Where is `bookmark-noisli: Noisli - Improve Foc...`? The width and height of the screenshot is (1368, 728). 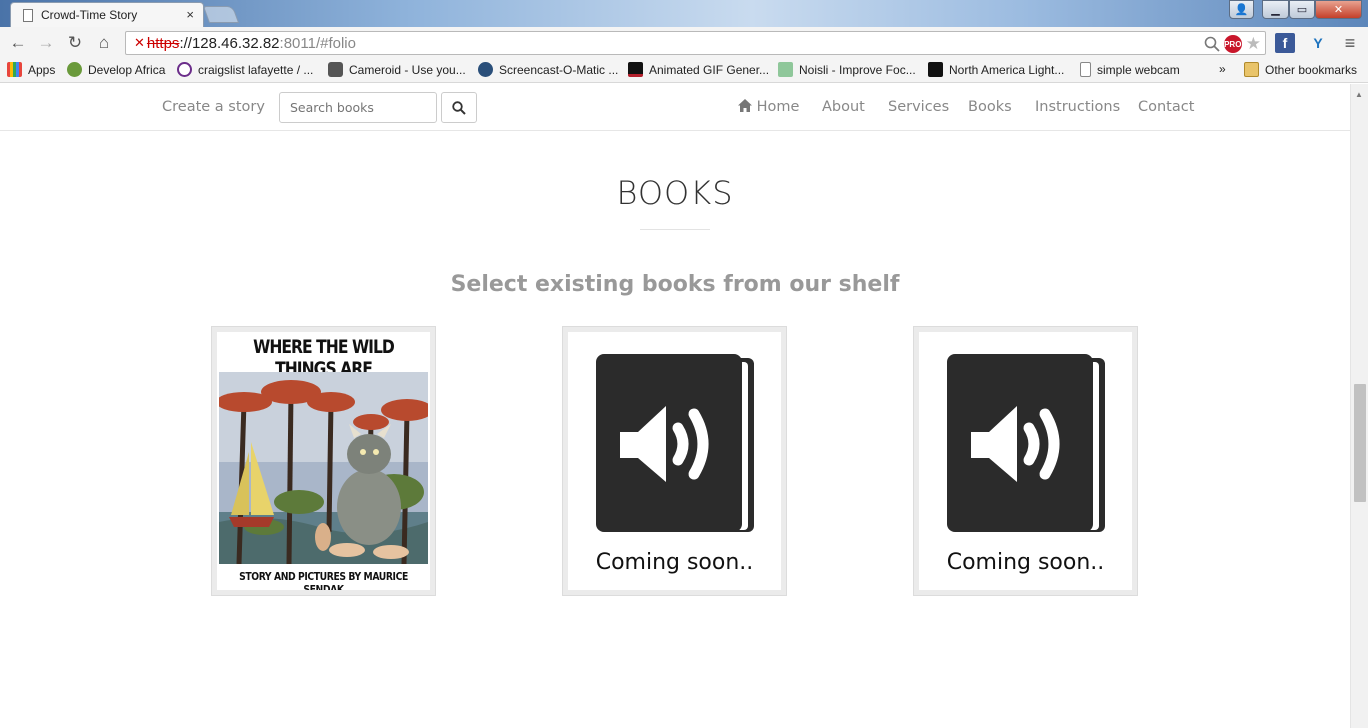 bookmark-noisli: Noisli - Improve Foc... is located at coordinates (847, 69).